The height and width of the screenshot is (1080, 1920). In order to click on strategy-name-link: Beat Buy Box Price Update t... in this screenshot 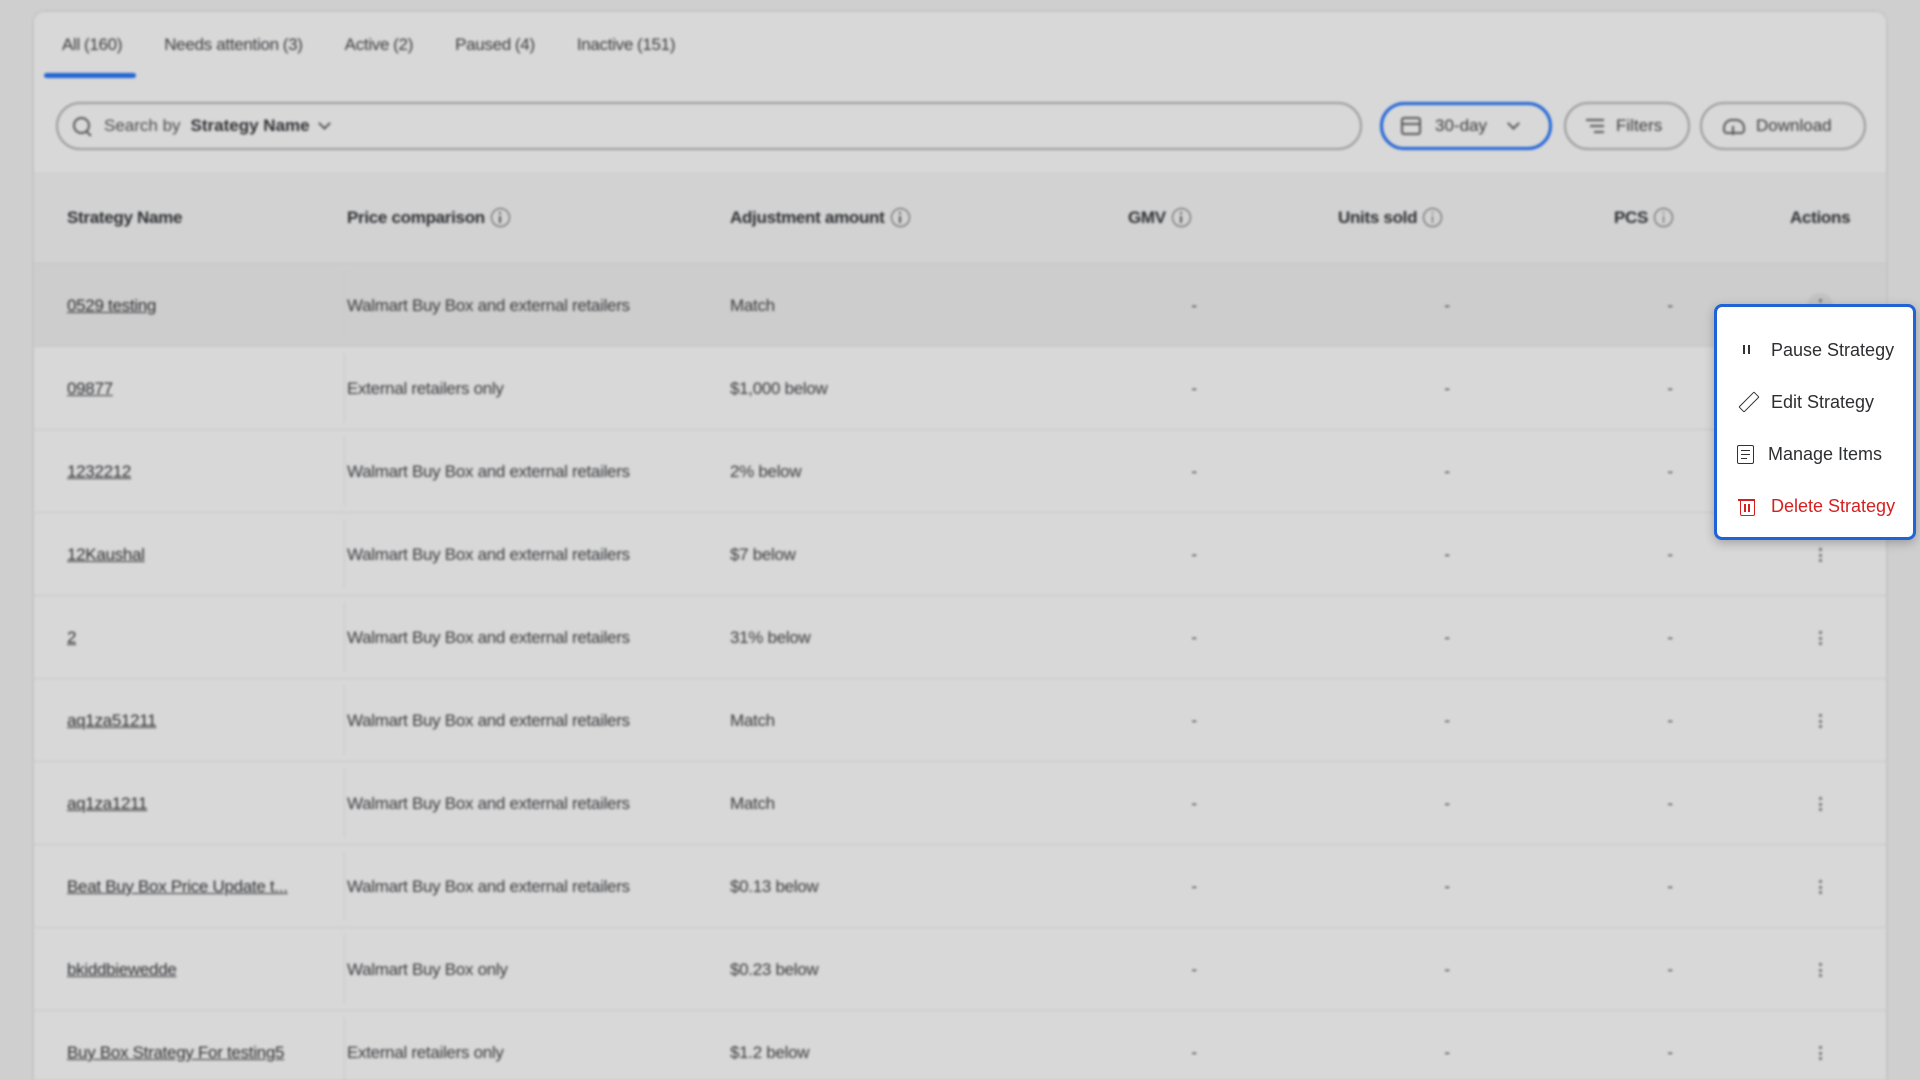, I will do `click(177, 886)`.